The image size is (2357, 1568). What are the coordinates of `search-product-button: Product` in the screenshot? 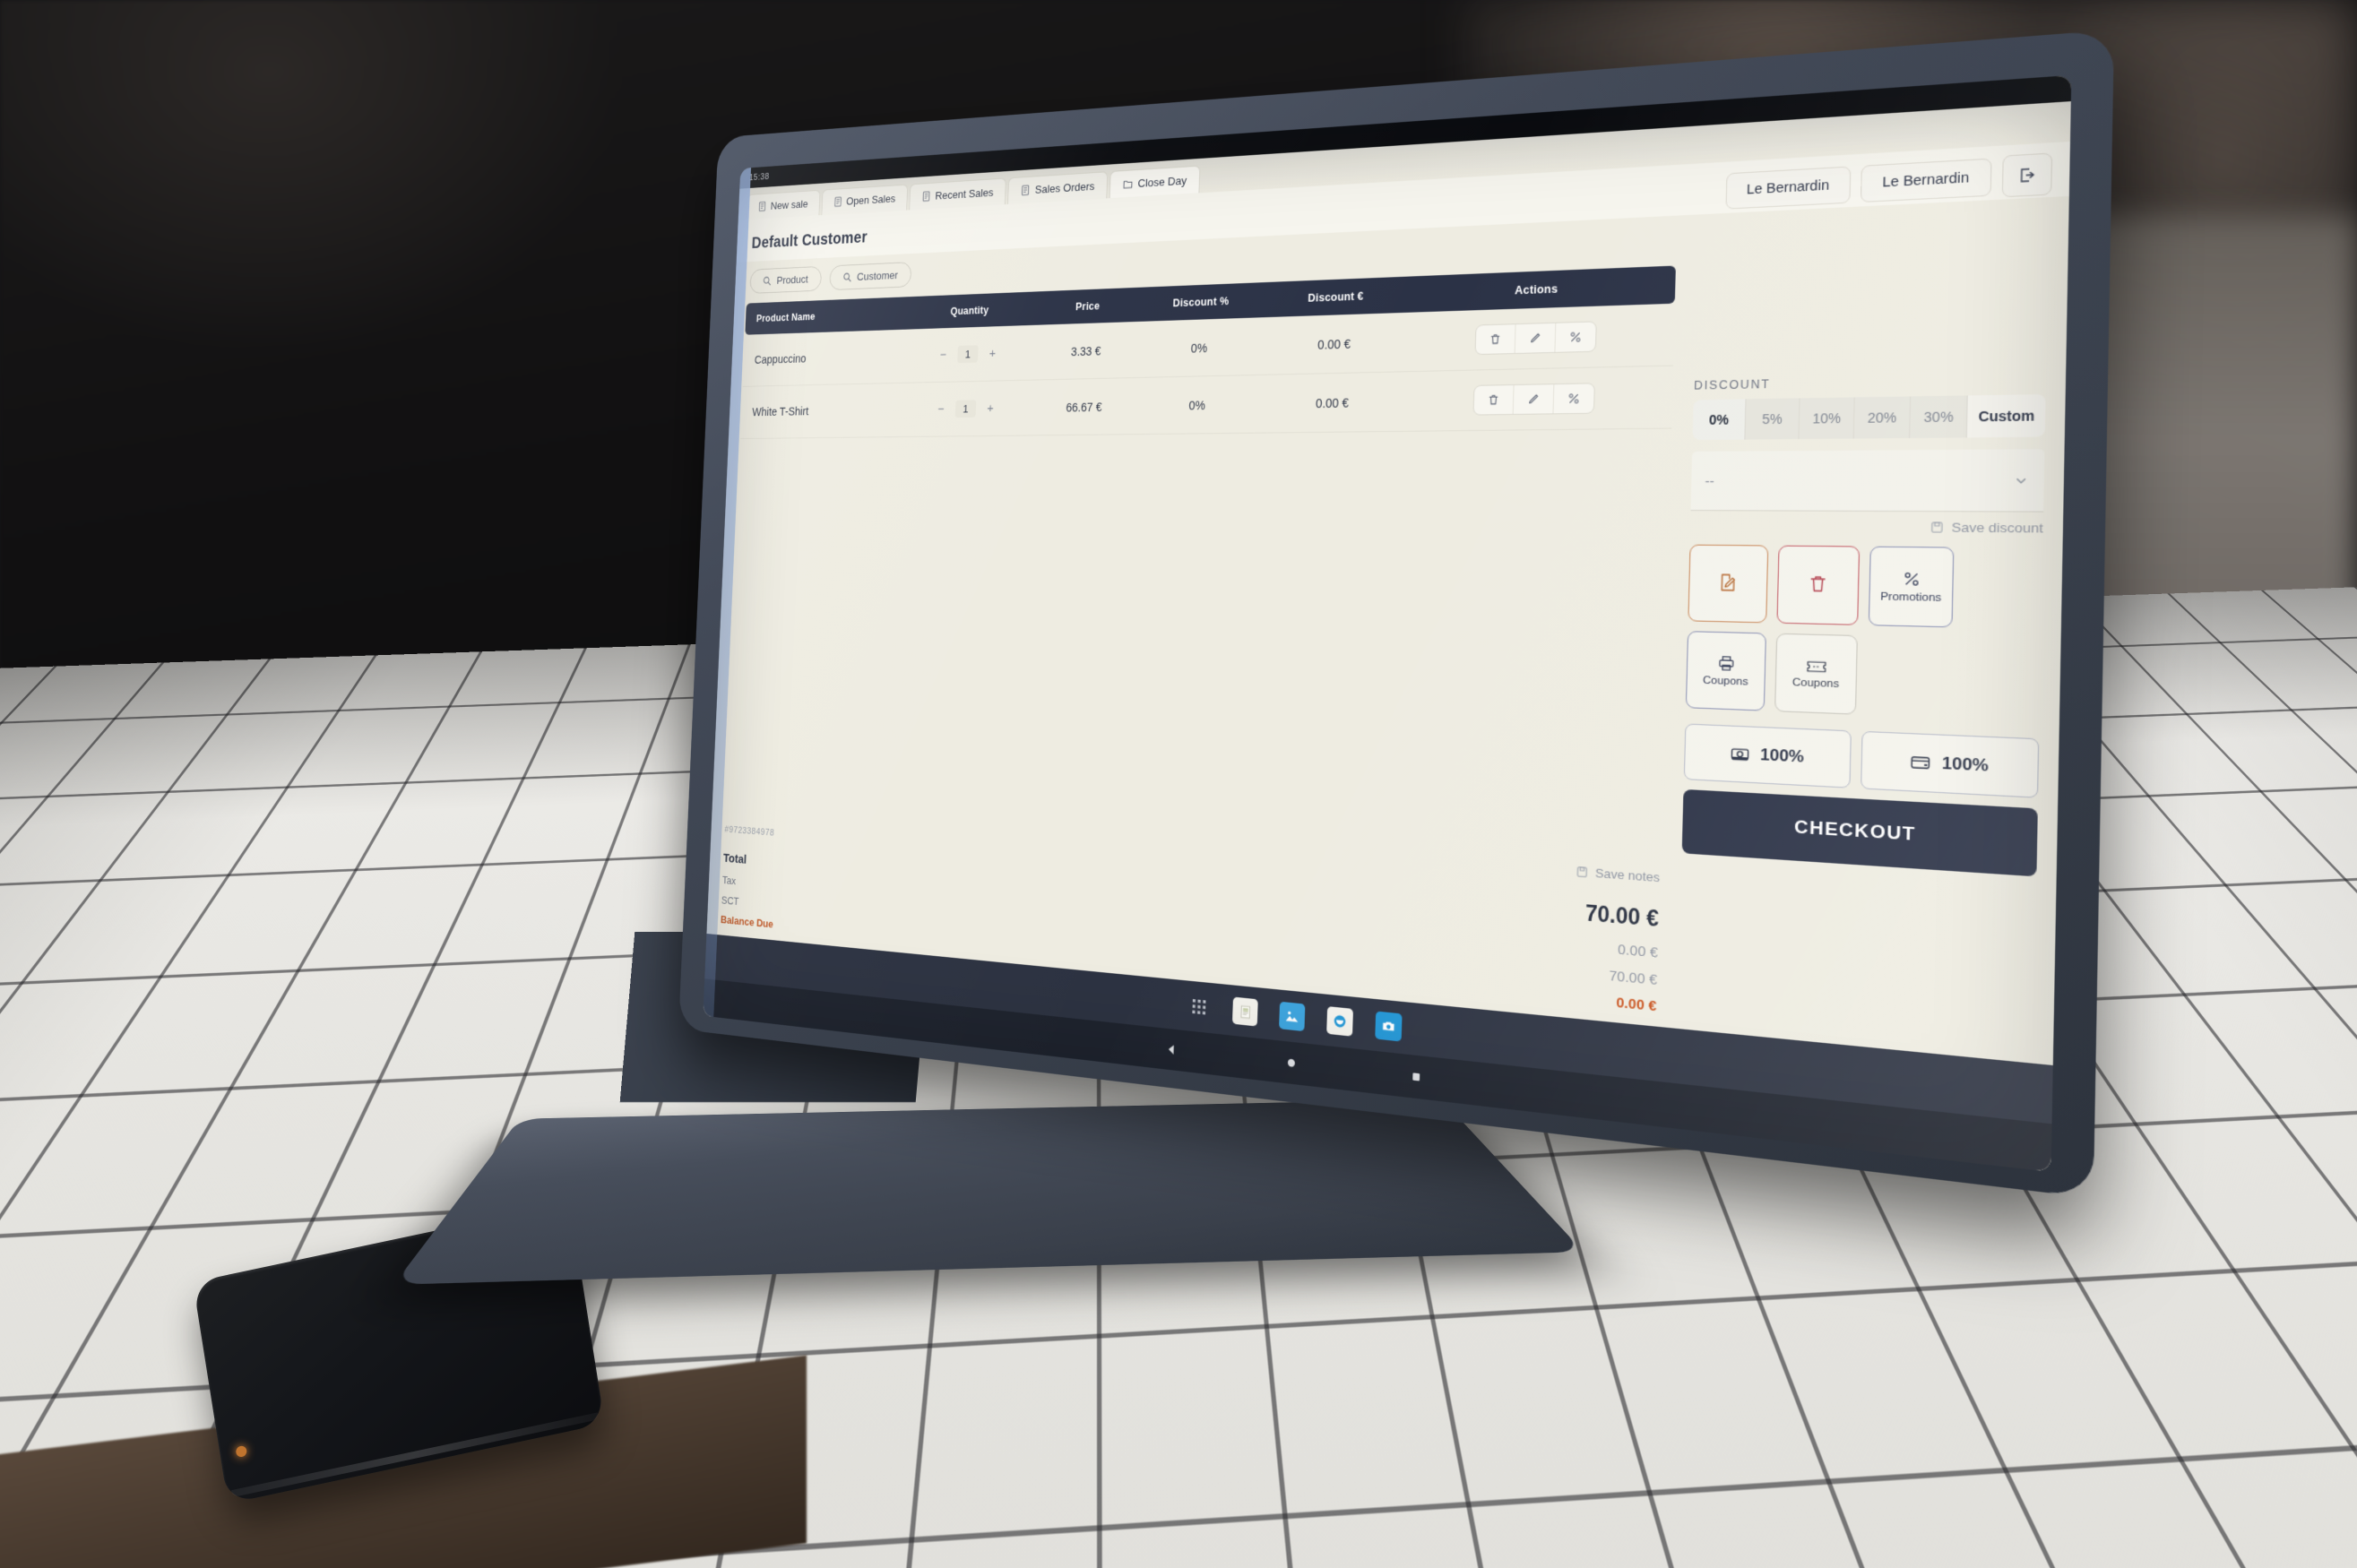 It's located at (785, 279).